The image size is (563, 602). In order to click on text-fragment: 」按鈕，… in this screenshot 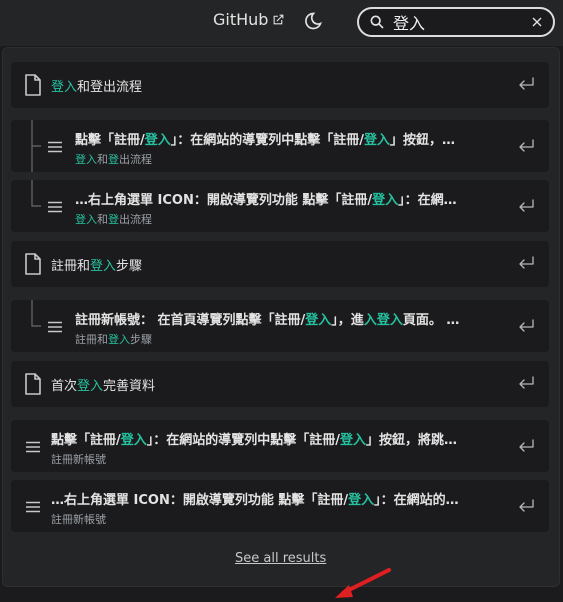, I will do `click(423, 140)`.